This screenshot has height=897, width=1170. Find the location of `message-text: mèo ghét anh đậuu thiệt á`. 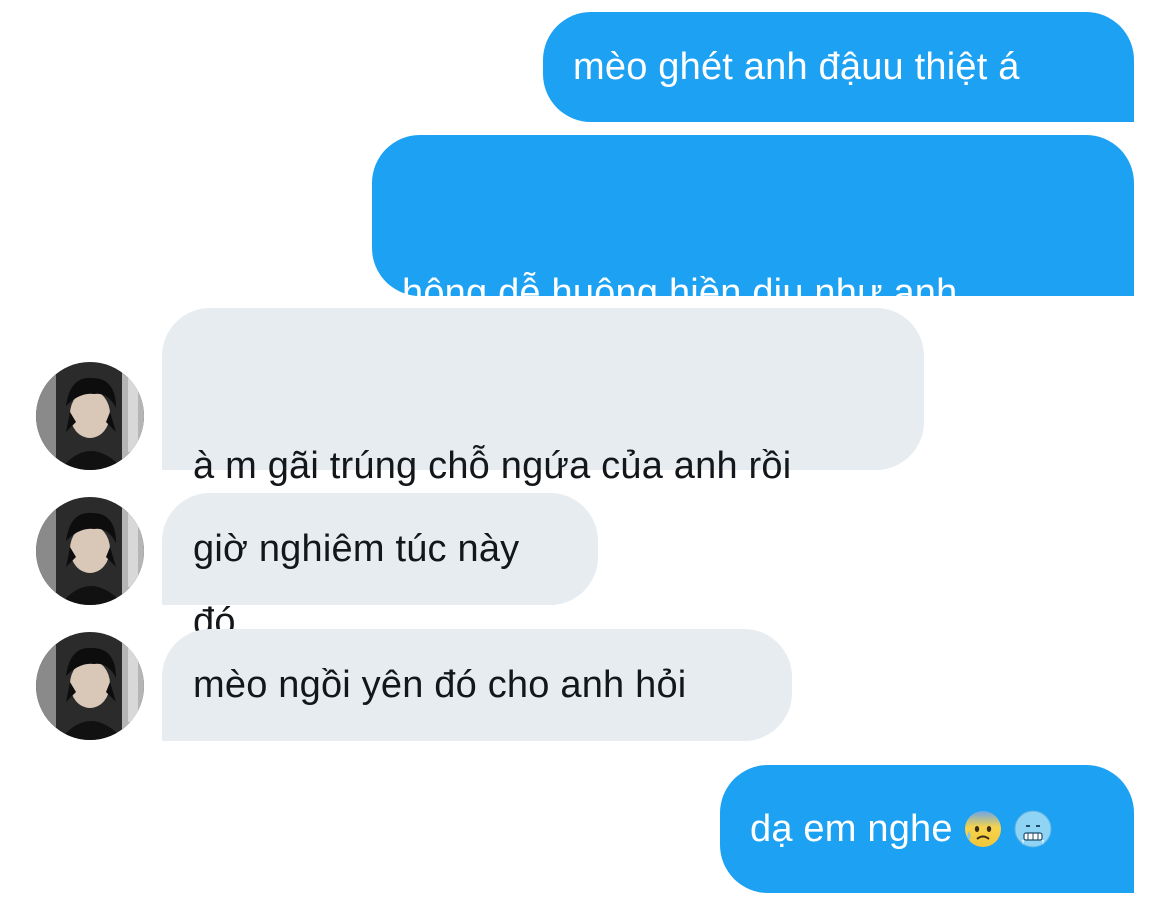

message-text: mèo ghét anh đậuu thiệt á is located at coordinates (796, 67).